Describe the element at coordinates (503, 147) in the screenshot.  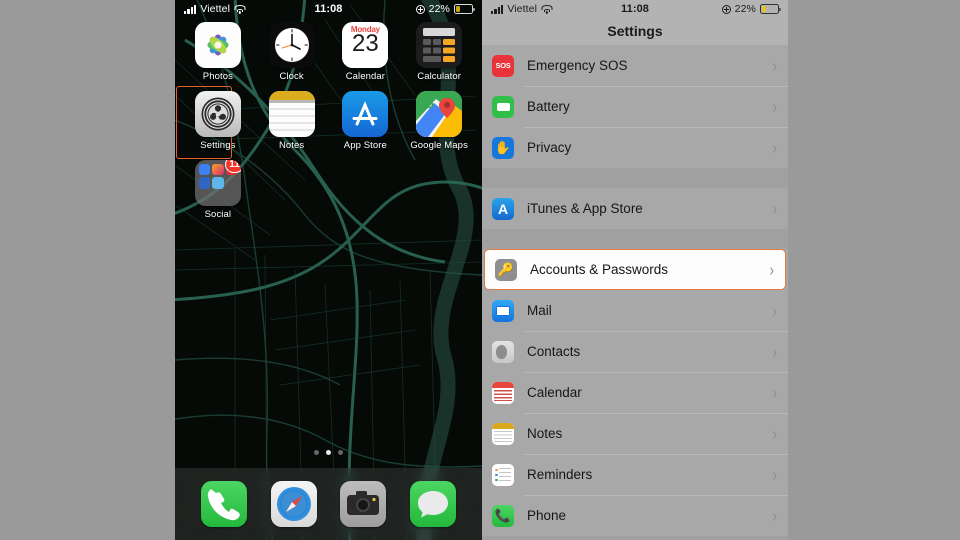
I see `privacy-hand-icon: ✋` at that location.